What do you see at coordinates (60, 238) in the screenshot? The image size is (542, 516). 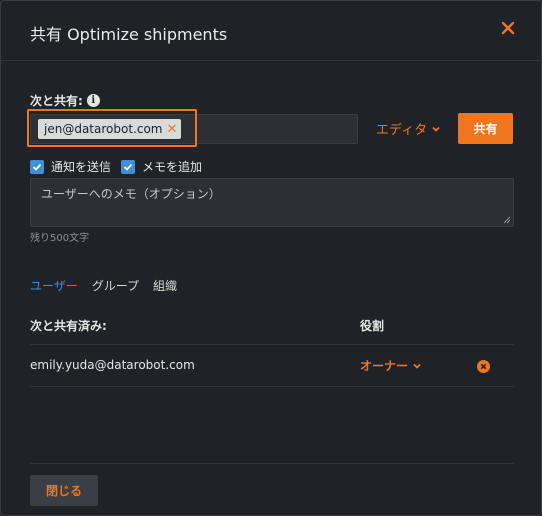 I see `remaining-chars: 残り500文字` at bounding box center [60, 238].